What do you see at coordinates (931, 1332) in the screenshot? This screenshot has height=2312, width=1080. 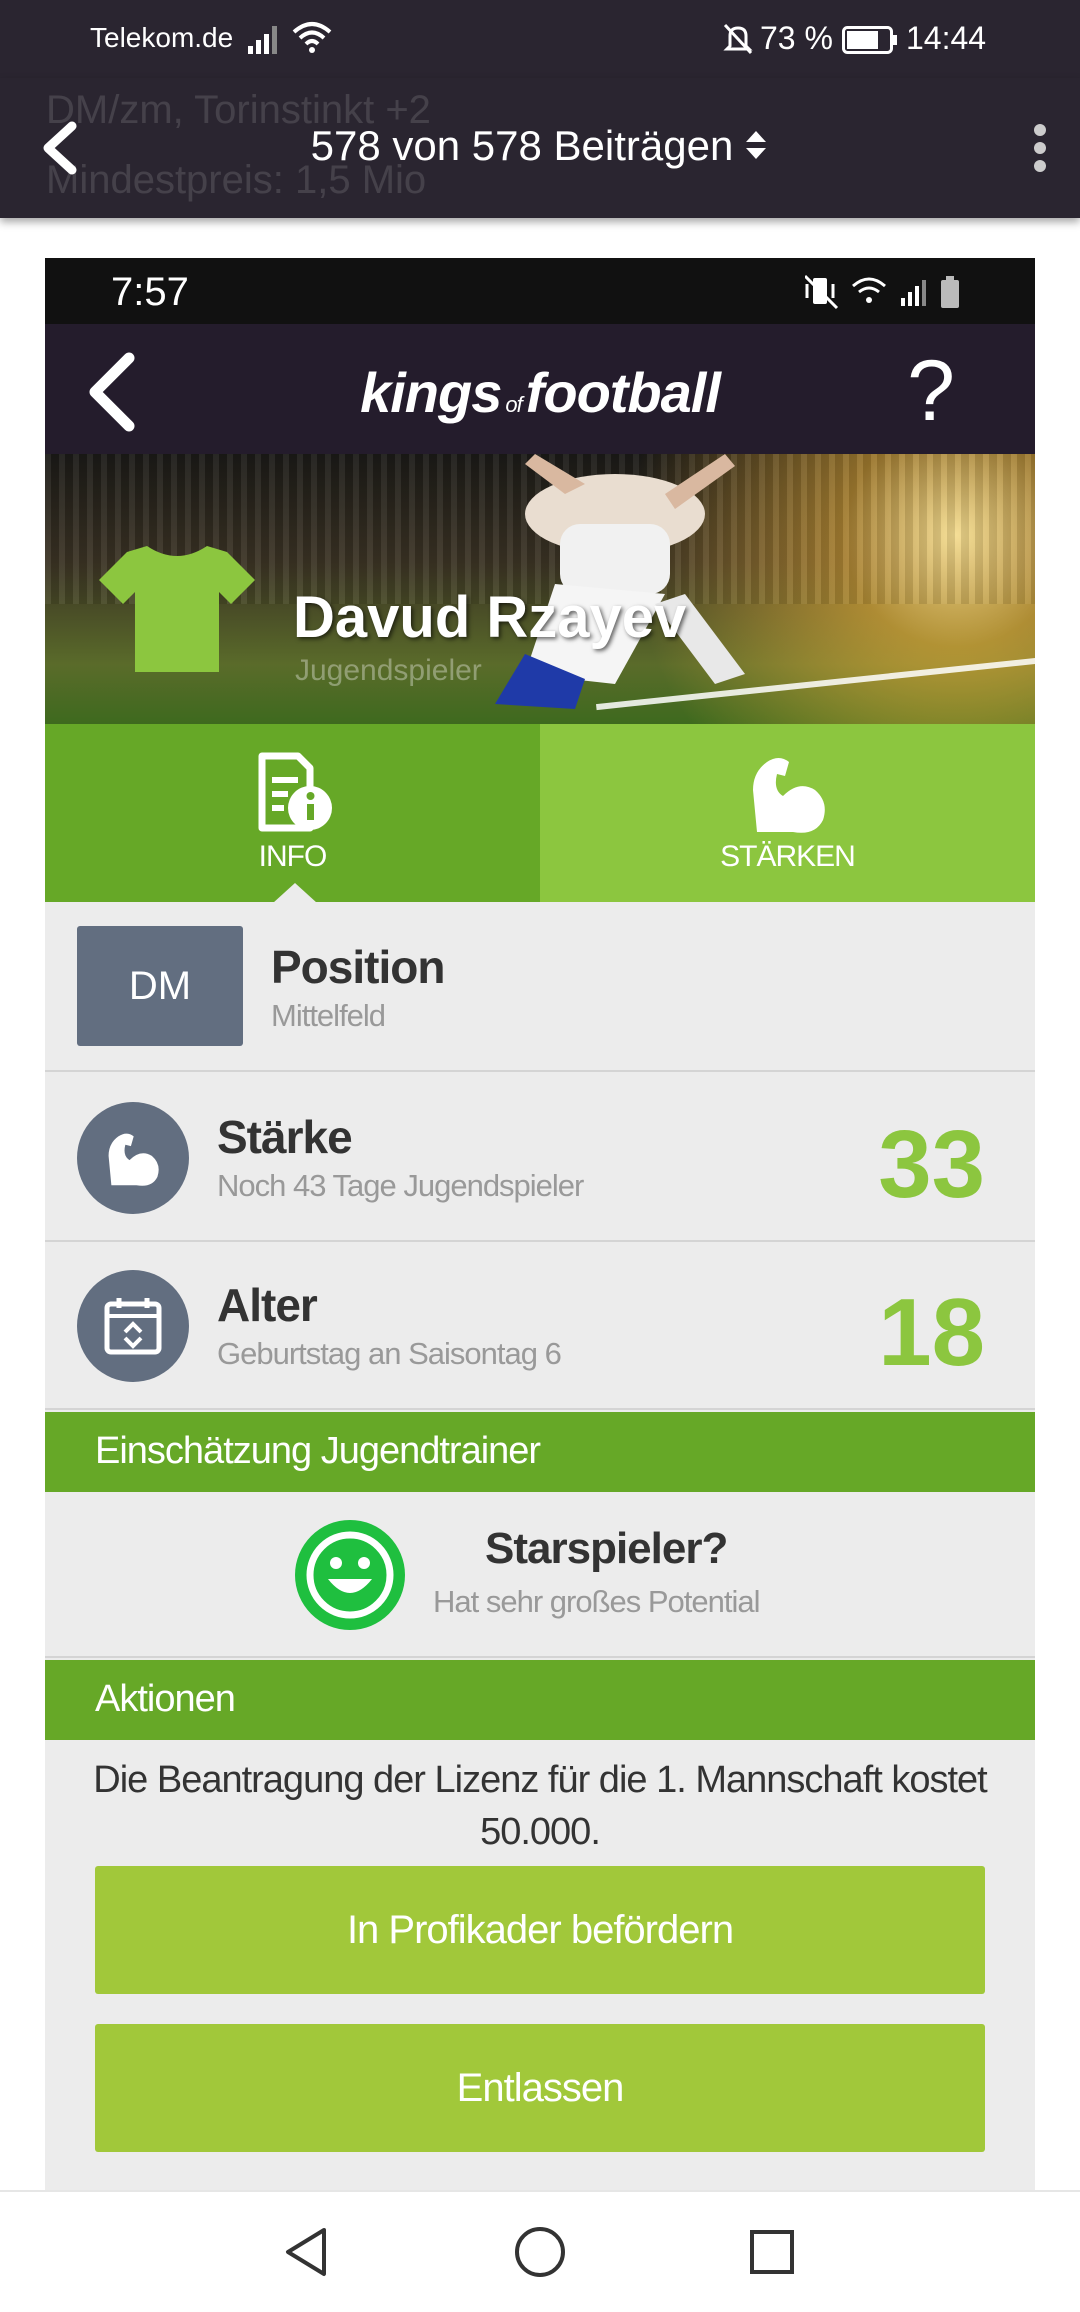 I see `age-value: 18` at bounding box center [931, 1332].